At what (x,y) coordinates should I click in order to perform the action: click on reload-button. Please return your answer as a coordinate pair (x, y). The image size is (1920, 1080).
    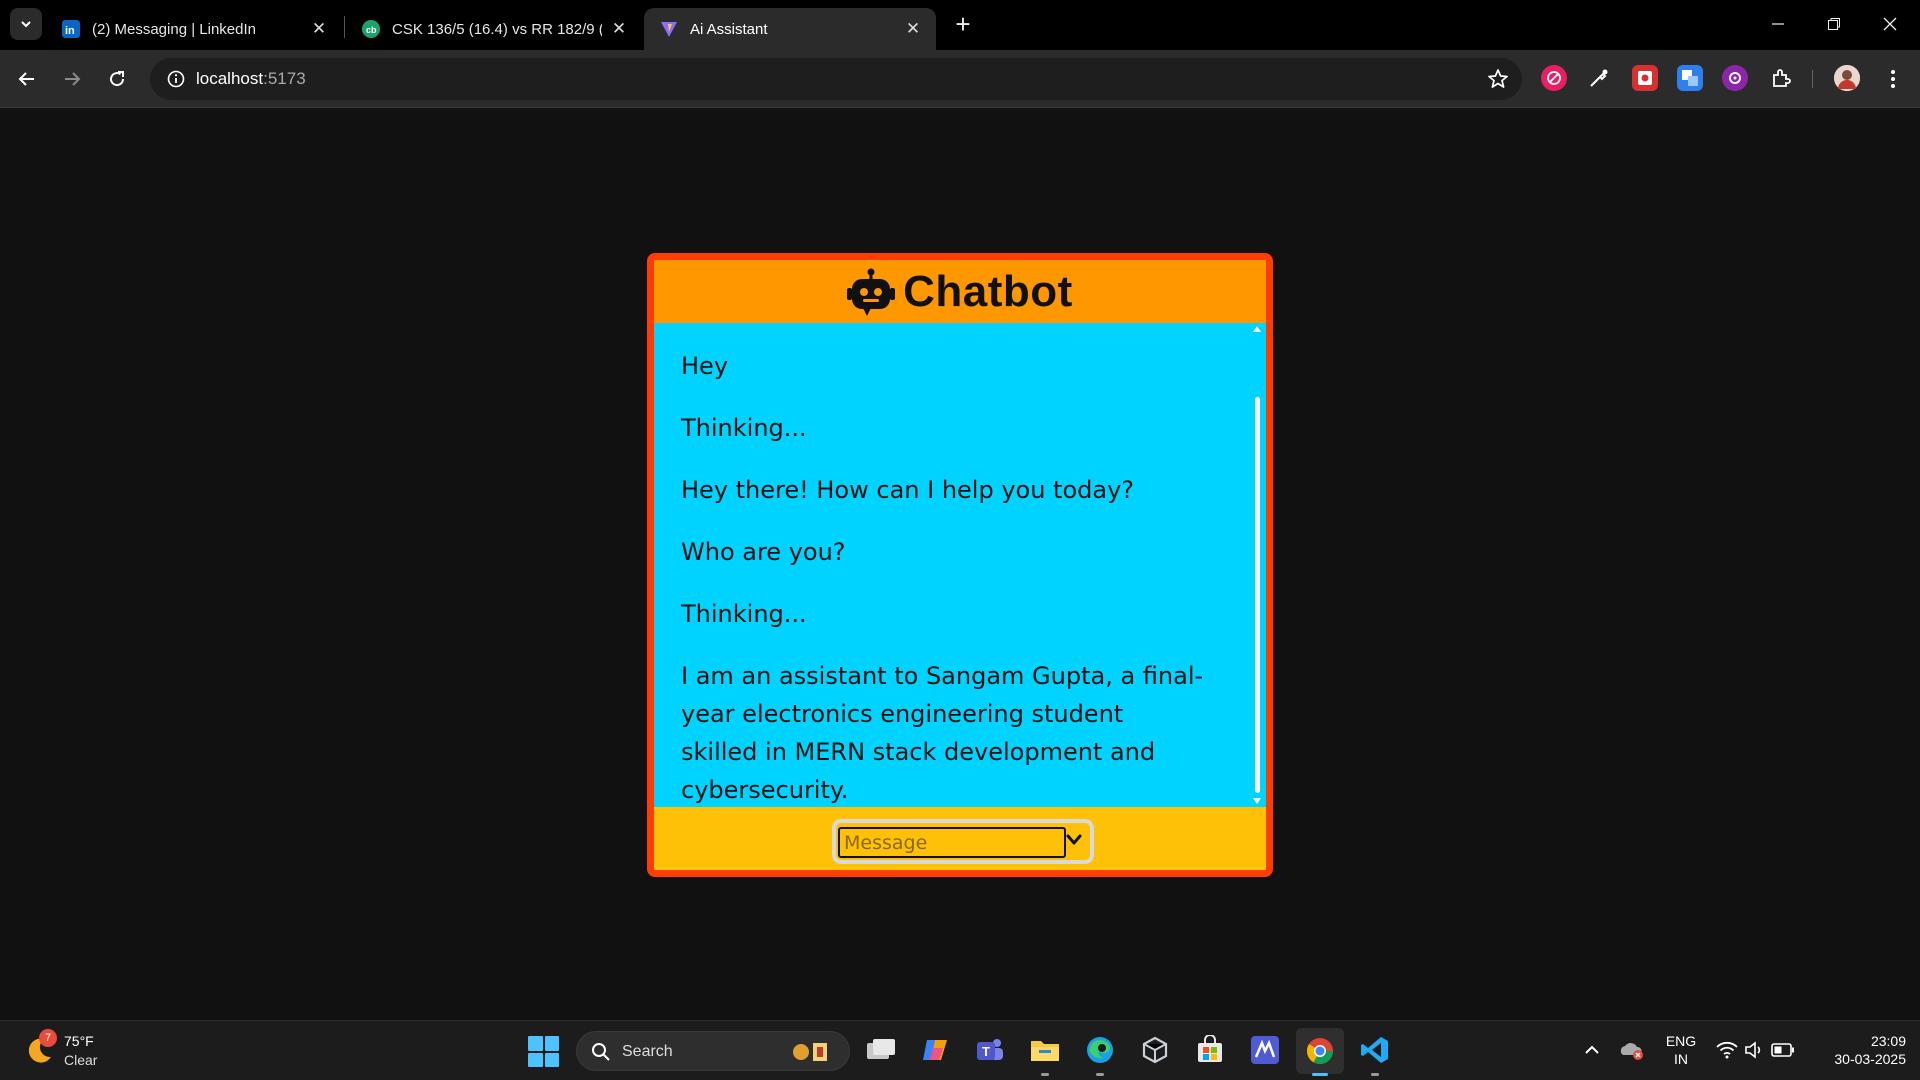
    Looking at the image, I should click on (117, 79).